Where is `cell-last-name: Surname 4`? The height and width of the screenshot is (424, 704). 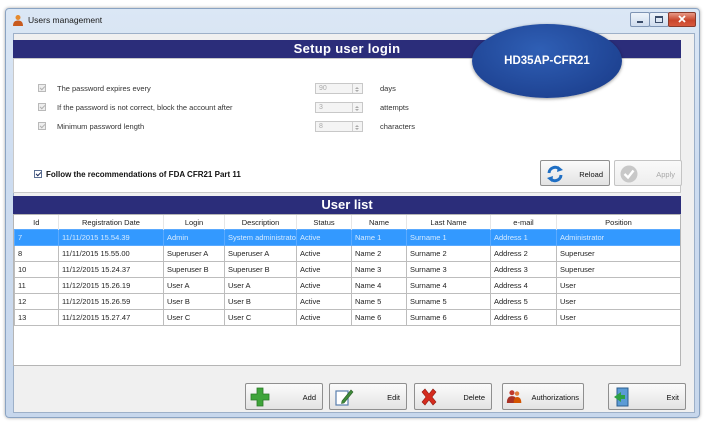 cell-last-name: Surname 4 is located at coordinates (448, 285).